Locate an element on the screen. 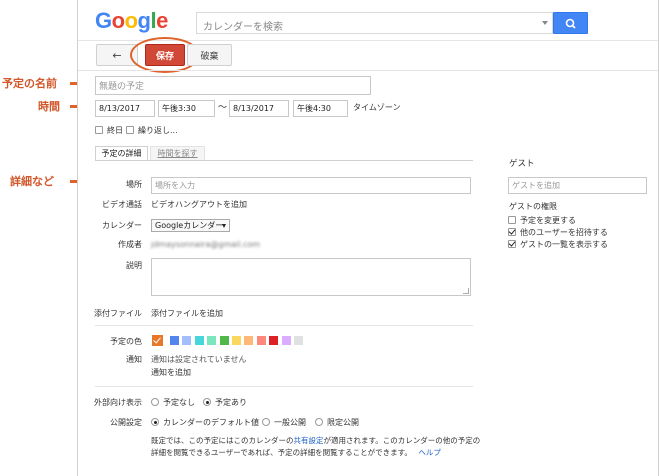  privacy-label: 公開設定 is located at coordinates (126, 422).